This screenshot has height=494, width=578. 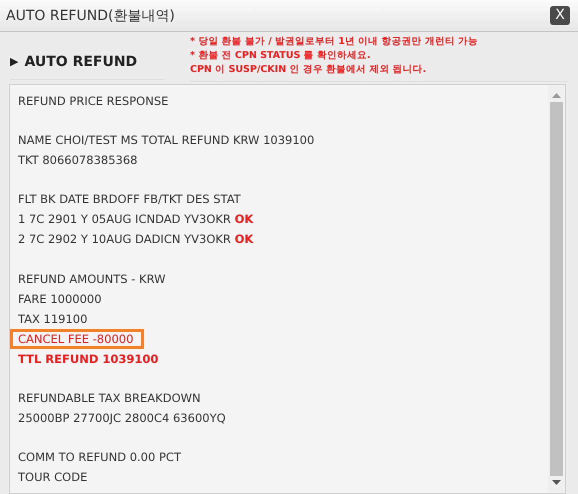 I want to click on scroll-thumb, so click(x=556, y=289).